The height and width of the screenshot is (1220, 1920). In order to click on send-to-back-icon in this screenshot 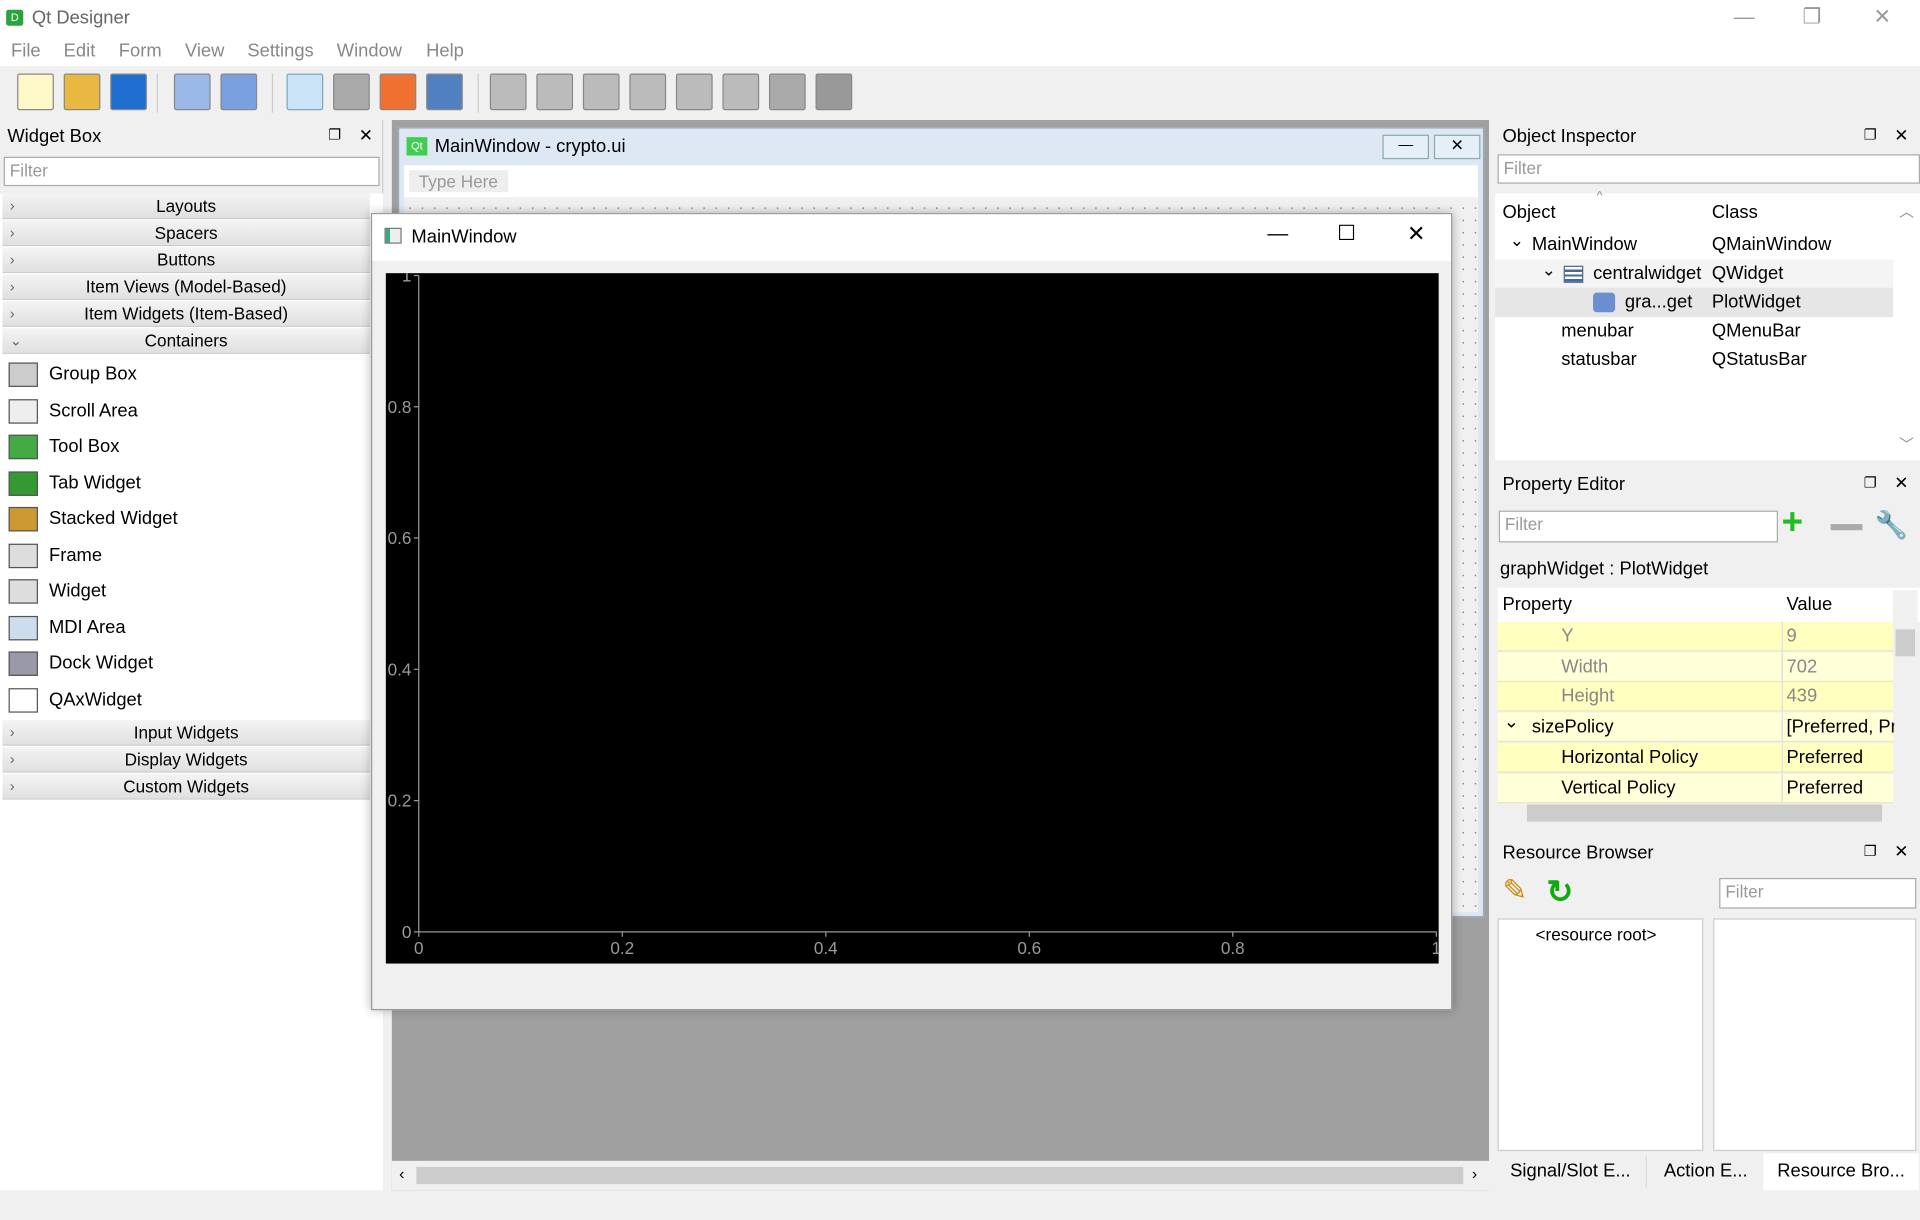, I will do `click(192, 92)`.